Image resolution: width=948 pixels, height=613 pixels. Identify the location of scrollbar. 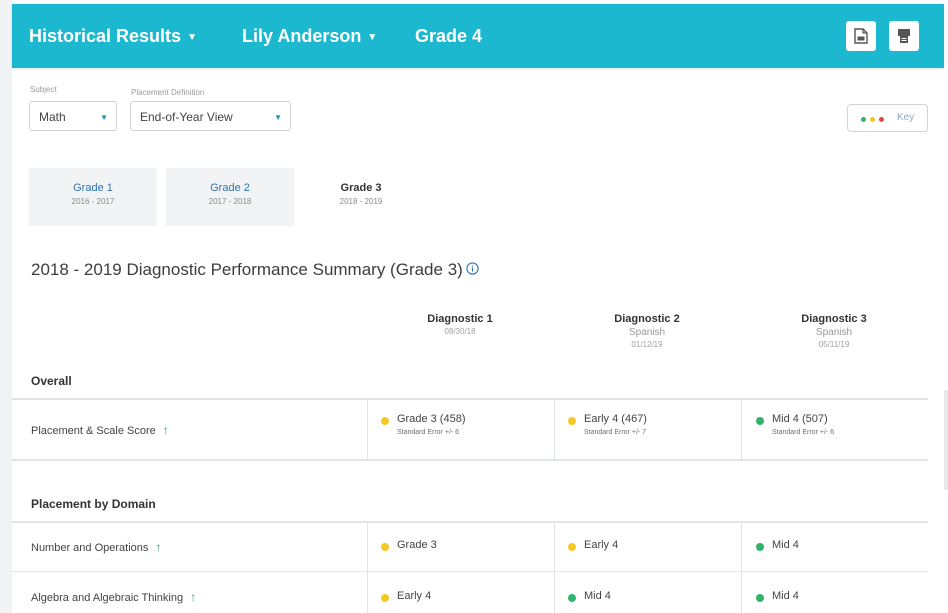
(946, 440).